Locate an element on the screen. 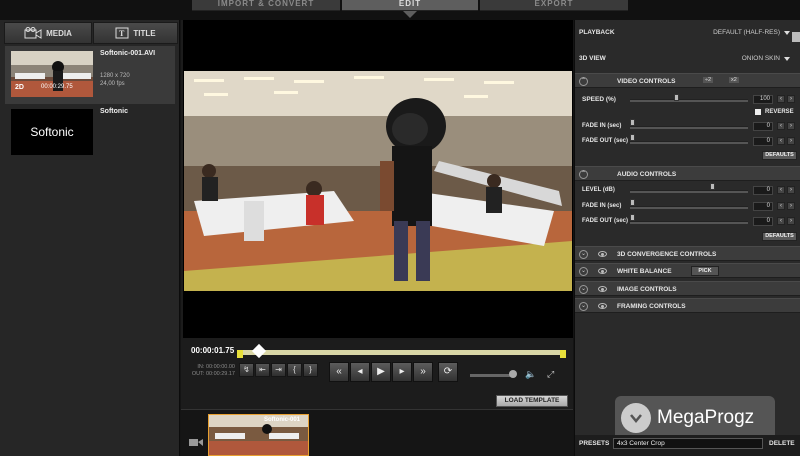 This screenshot has height=456, width=800. level-input: 0 is located at coordinates (763, 190).